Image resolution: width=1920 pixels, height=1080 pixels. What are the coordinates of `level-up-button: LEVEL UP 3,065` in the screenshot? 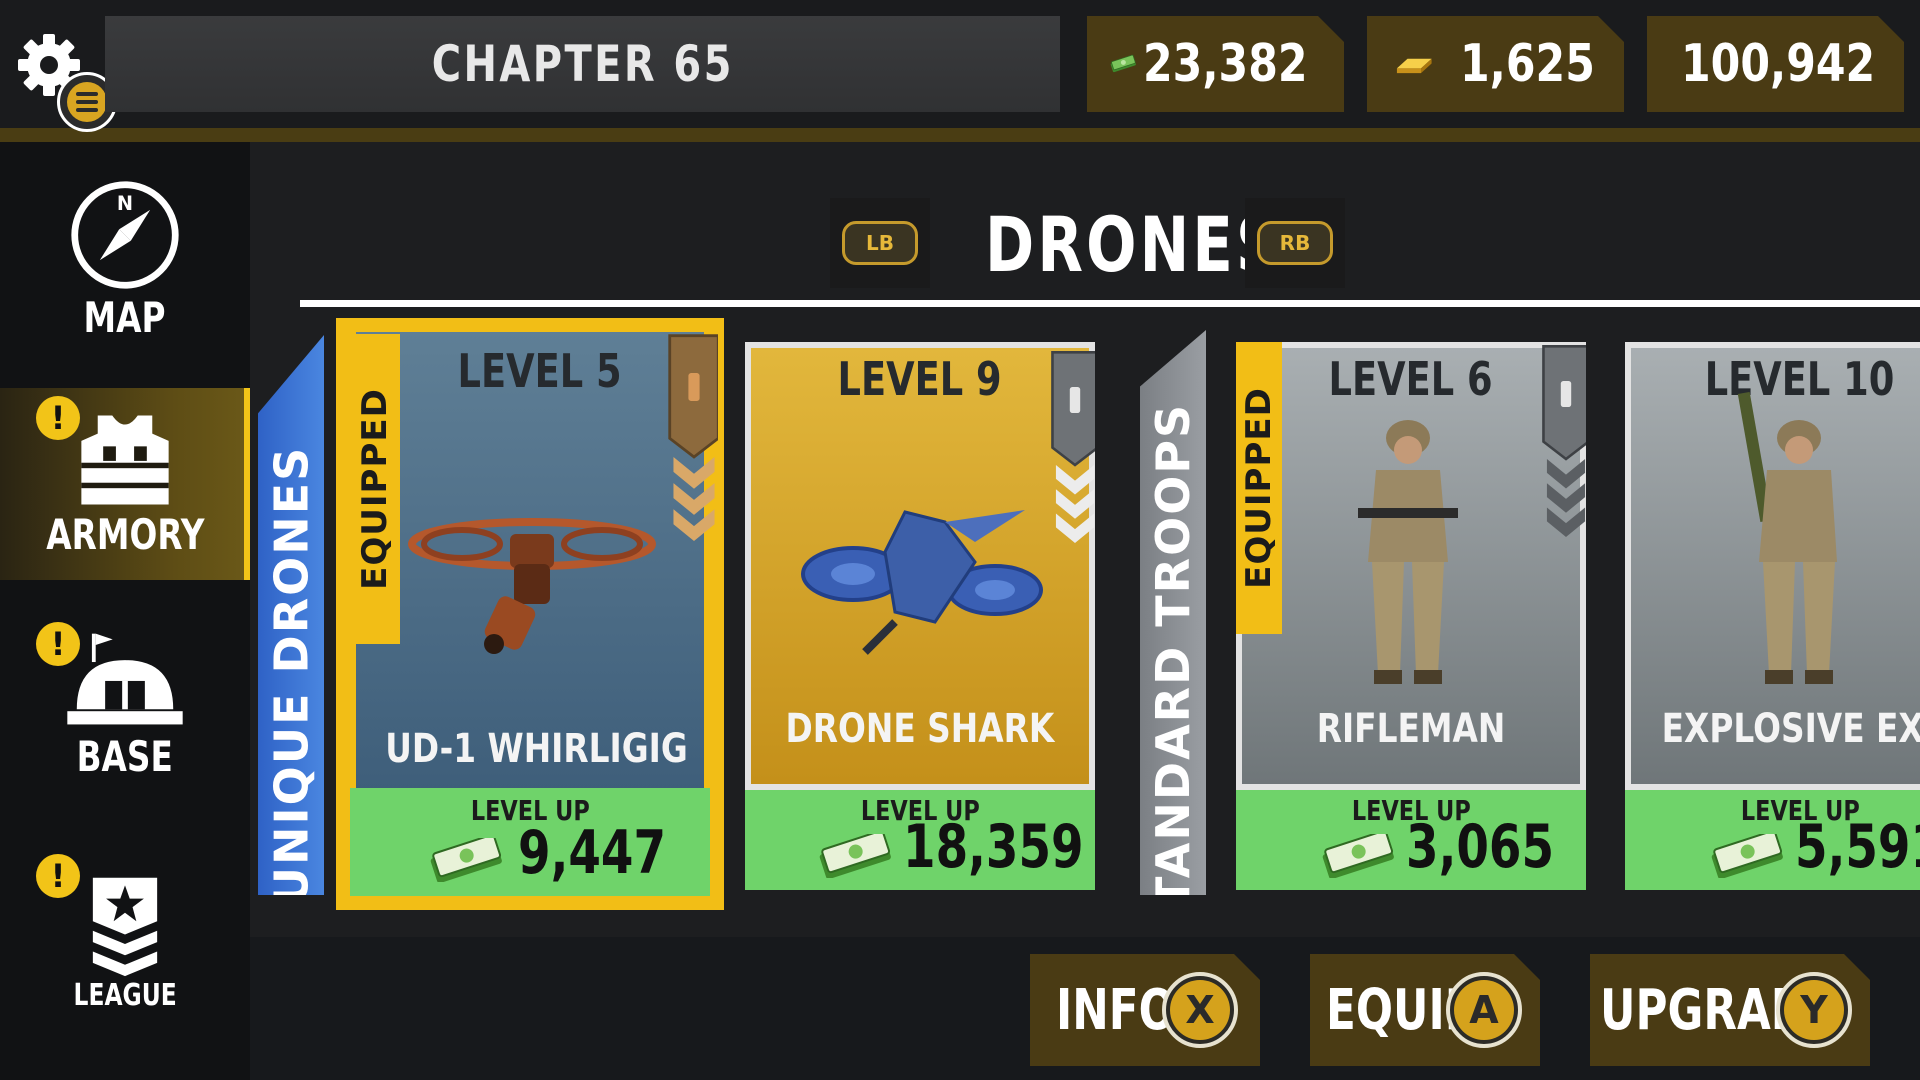 It's located at (1411, 840).